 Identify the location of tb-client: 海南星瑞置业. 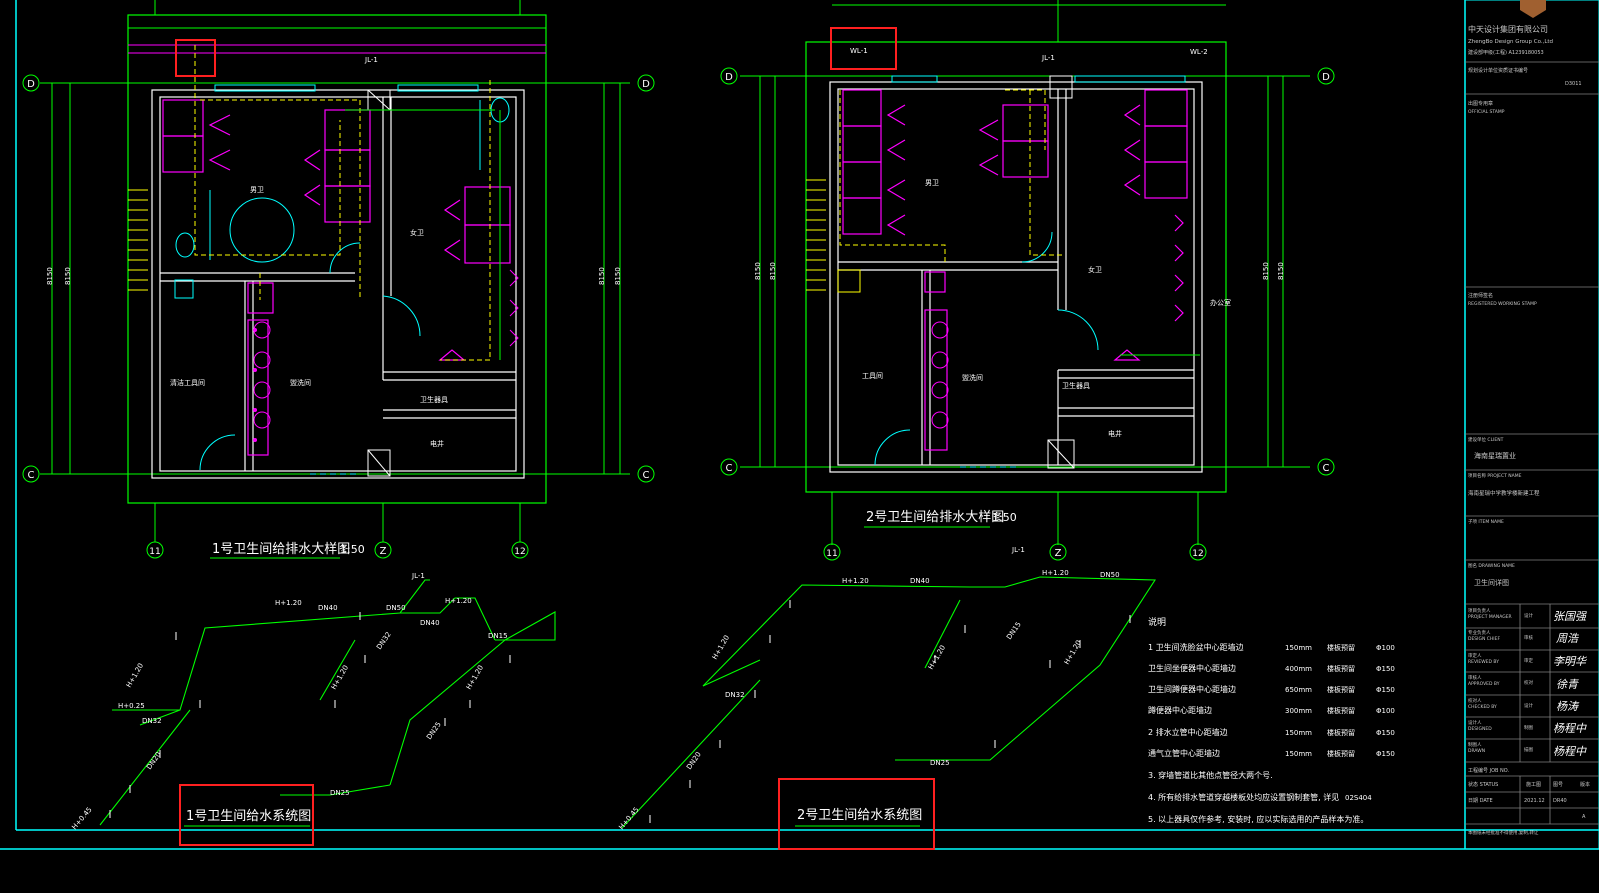
(1495, 455).